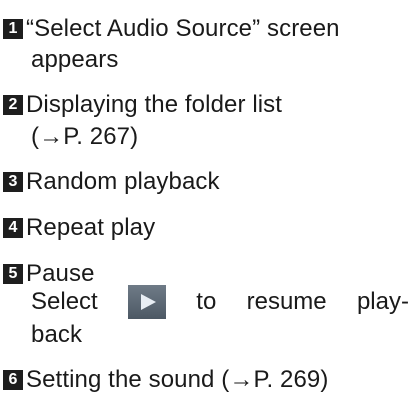 The image size is (414, 397). What do you see at coordinates (177, 379) in the screenshot?
I see `item-text: Setting the sound (→P. 269)` at bounding box center [177, 379].